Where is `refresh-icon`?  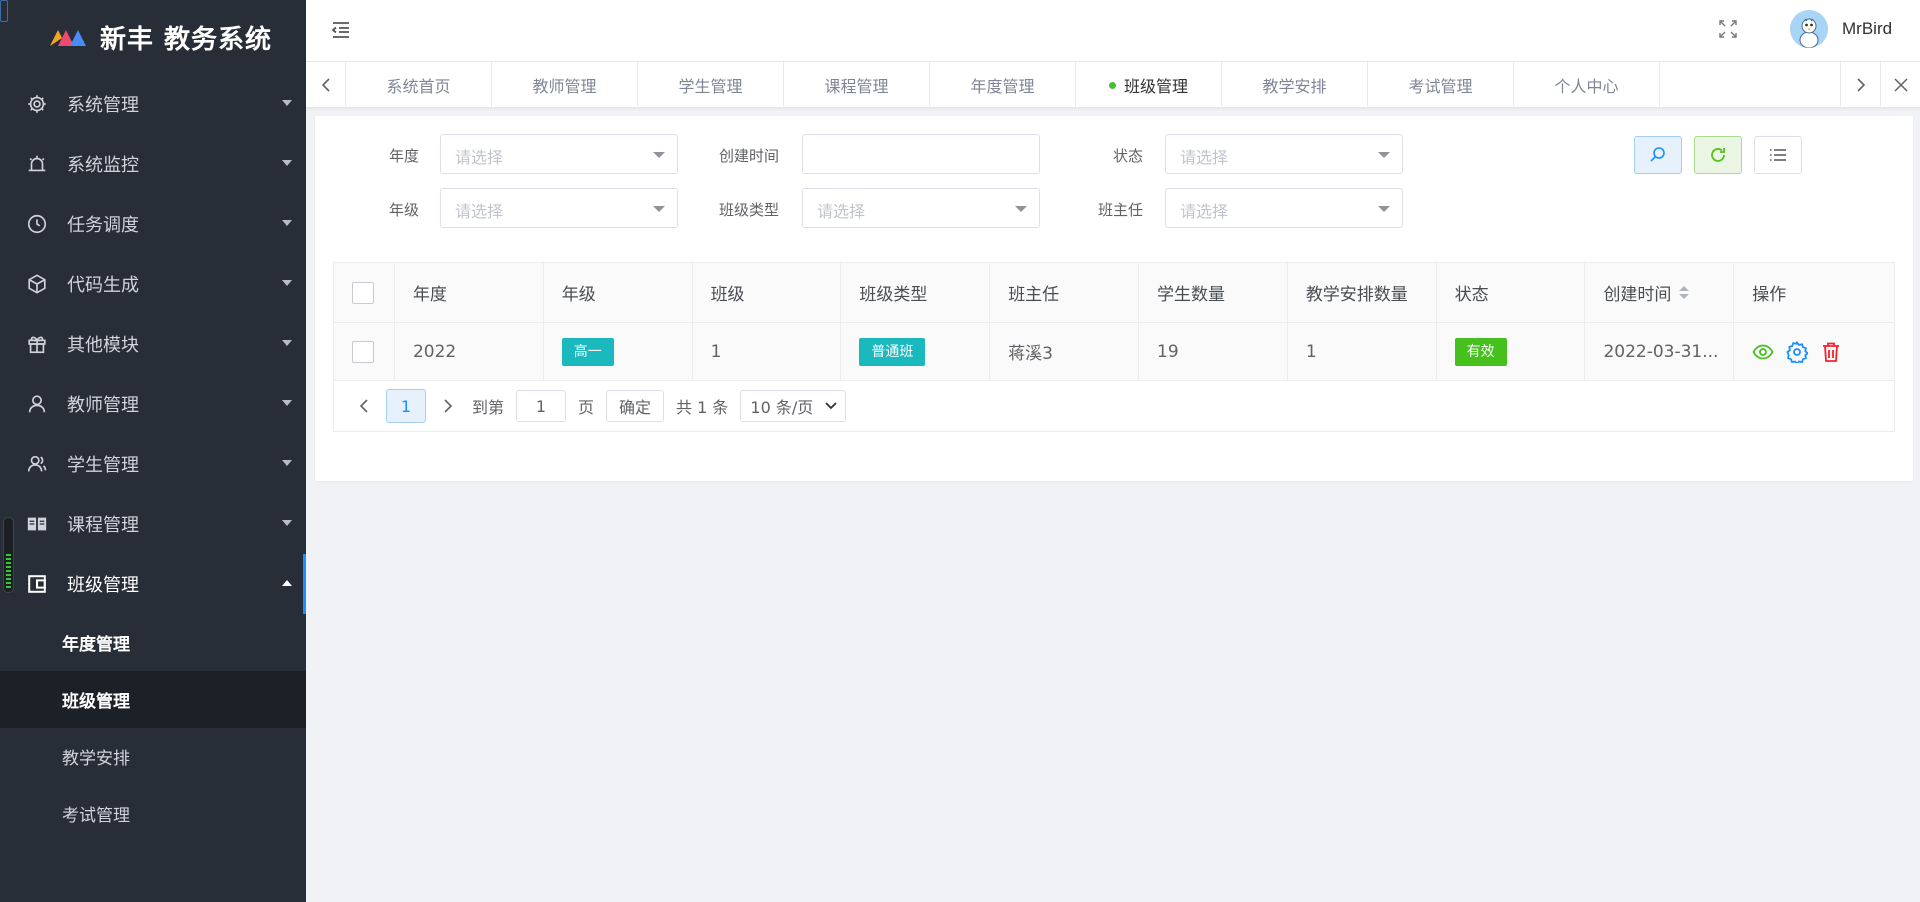 refresh-icon is located at coordinates (1718, 155).